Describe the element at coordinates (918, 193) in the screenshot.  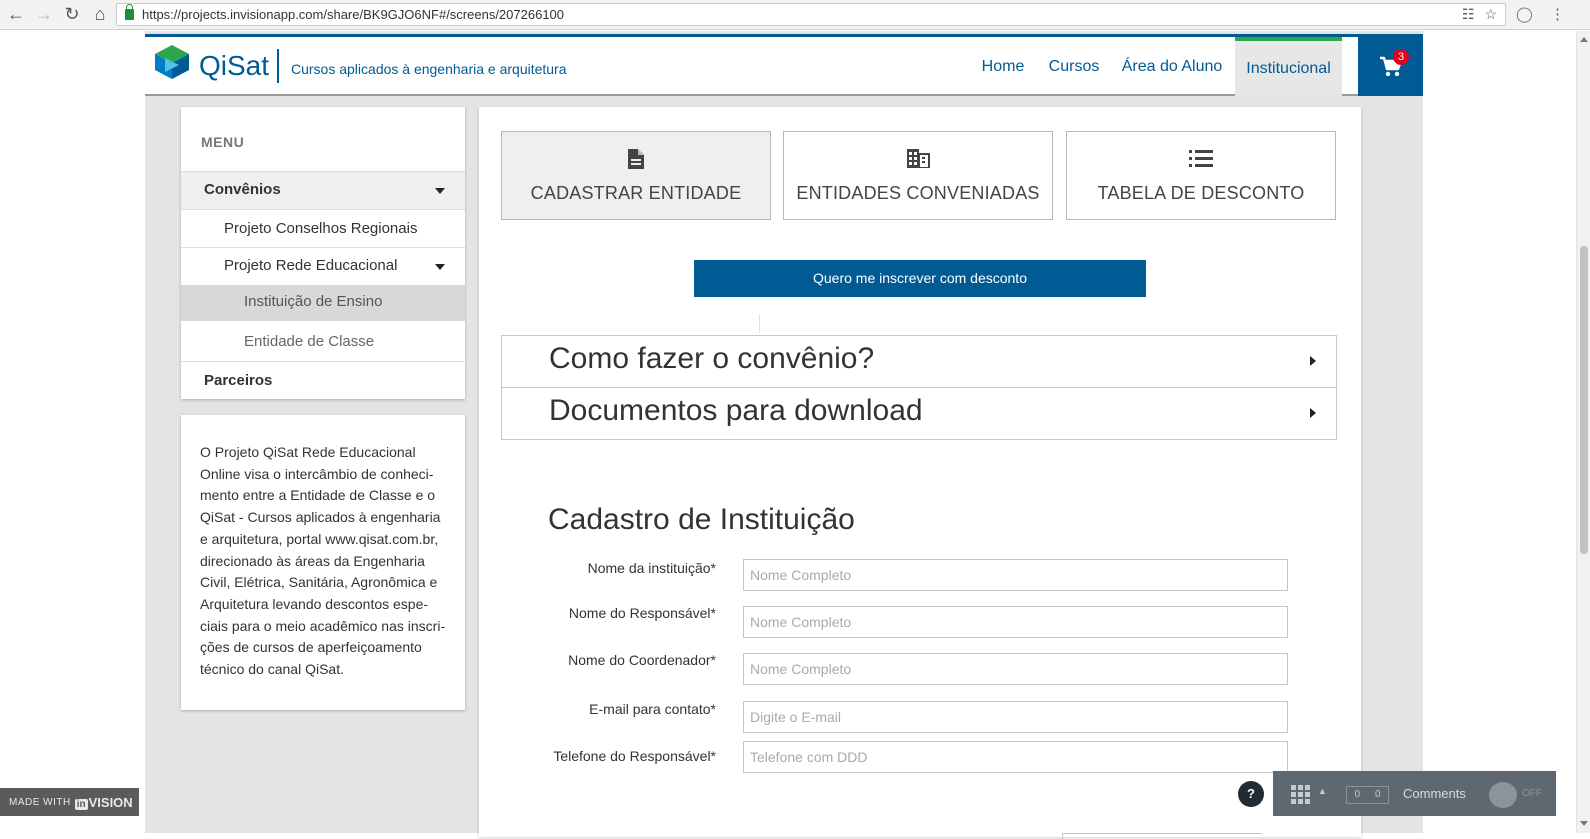
I see `tab-label: ENTIDADES CONVENIADAS` at that location.